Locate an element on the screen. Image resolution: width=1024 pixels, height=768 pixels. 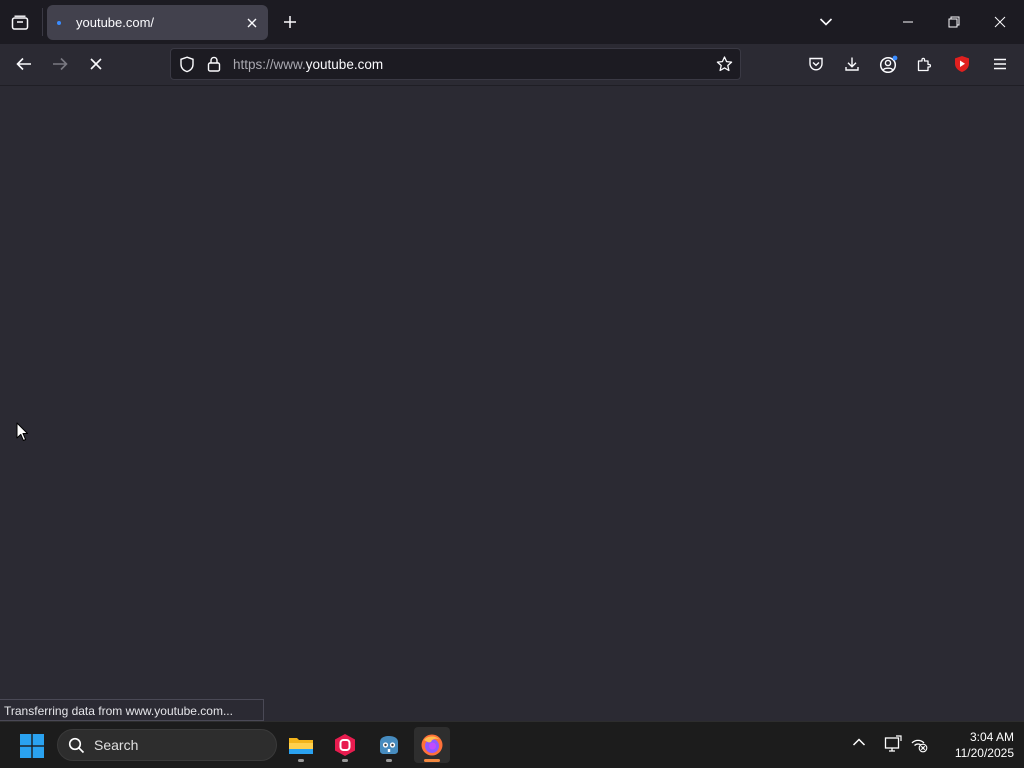
list-all-tabs-button is located at coordinates (826, 22).